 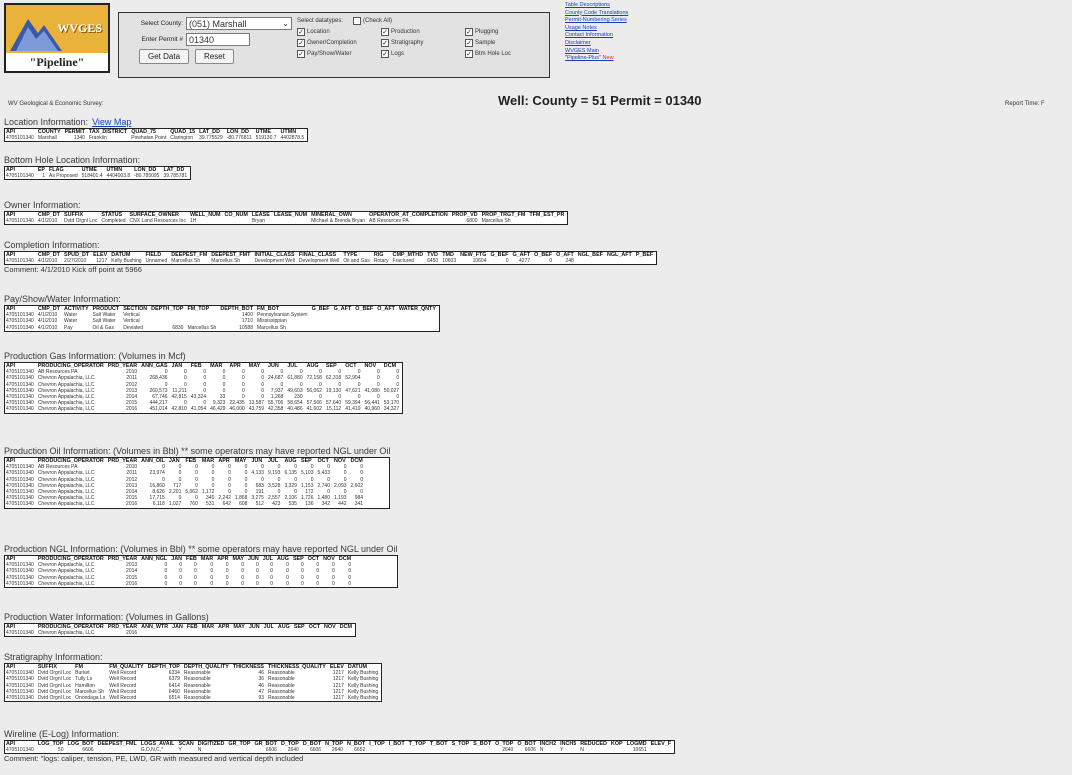 What do you see at coordinates (506, 32) in the screenshot?
I see `datatype-item: ✓ Plugging` at bounding box center [506, 32].